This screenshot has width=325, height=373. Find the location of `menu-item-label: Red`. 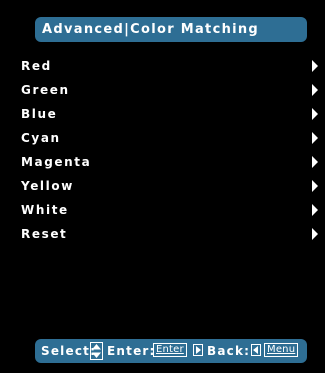

menu-item-label: Red is located at coordinates (36, 66).